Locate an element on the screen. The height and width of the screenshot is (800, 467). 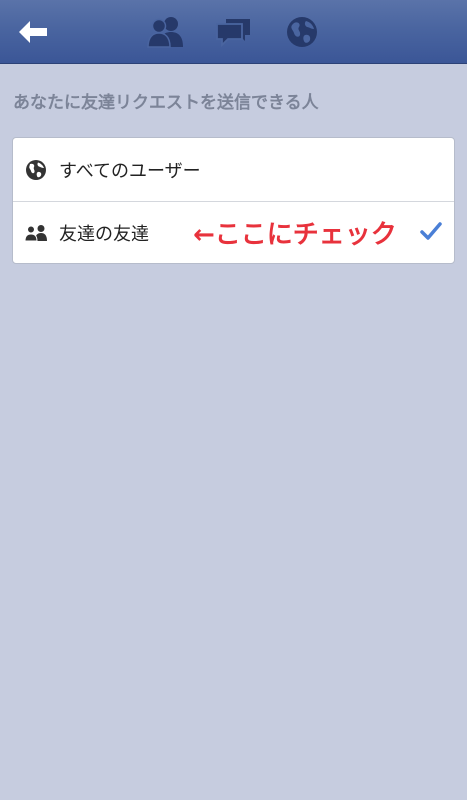
back-arrow-icon is located at coordinates (33, 32).